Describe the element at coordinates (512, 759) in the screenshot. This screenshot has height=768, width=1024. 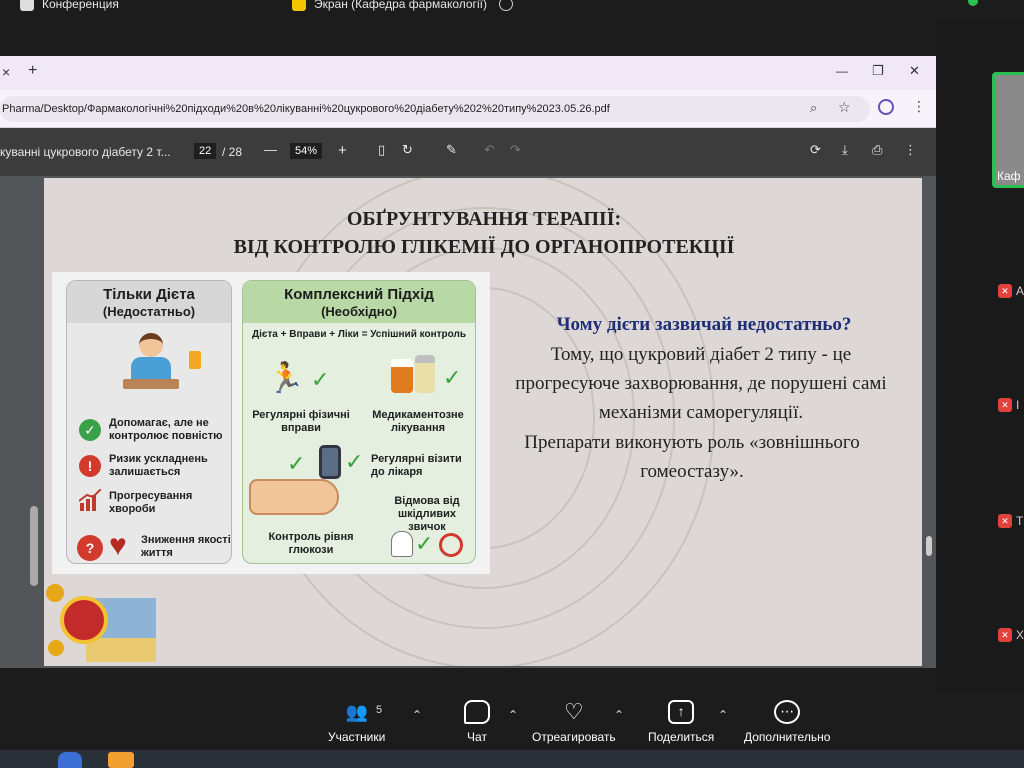
I see `os-taskbar` at that location.